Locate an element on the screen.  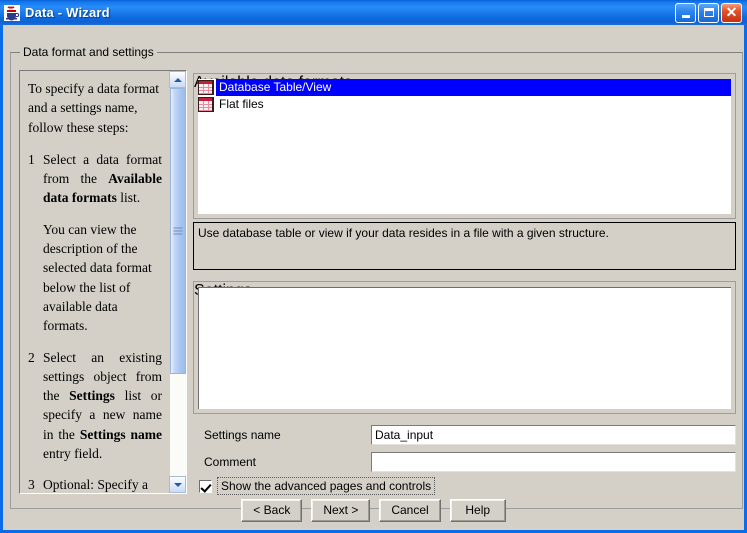
minimize-button is located at coordinates (685, 12).